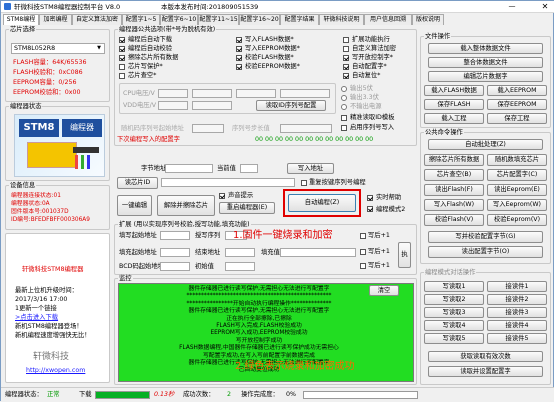 Image resolution: width=554 pixels, height=402 pixels. I want to click on load-flash-button: 载入FLASH数据, so click(454, 90).